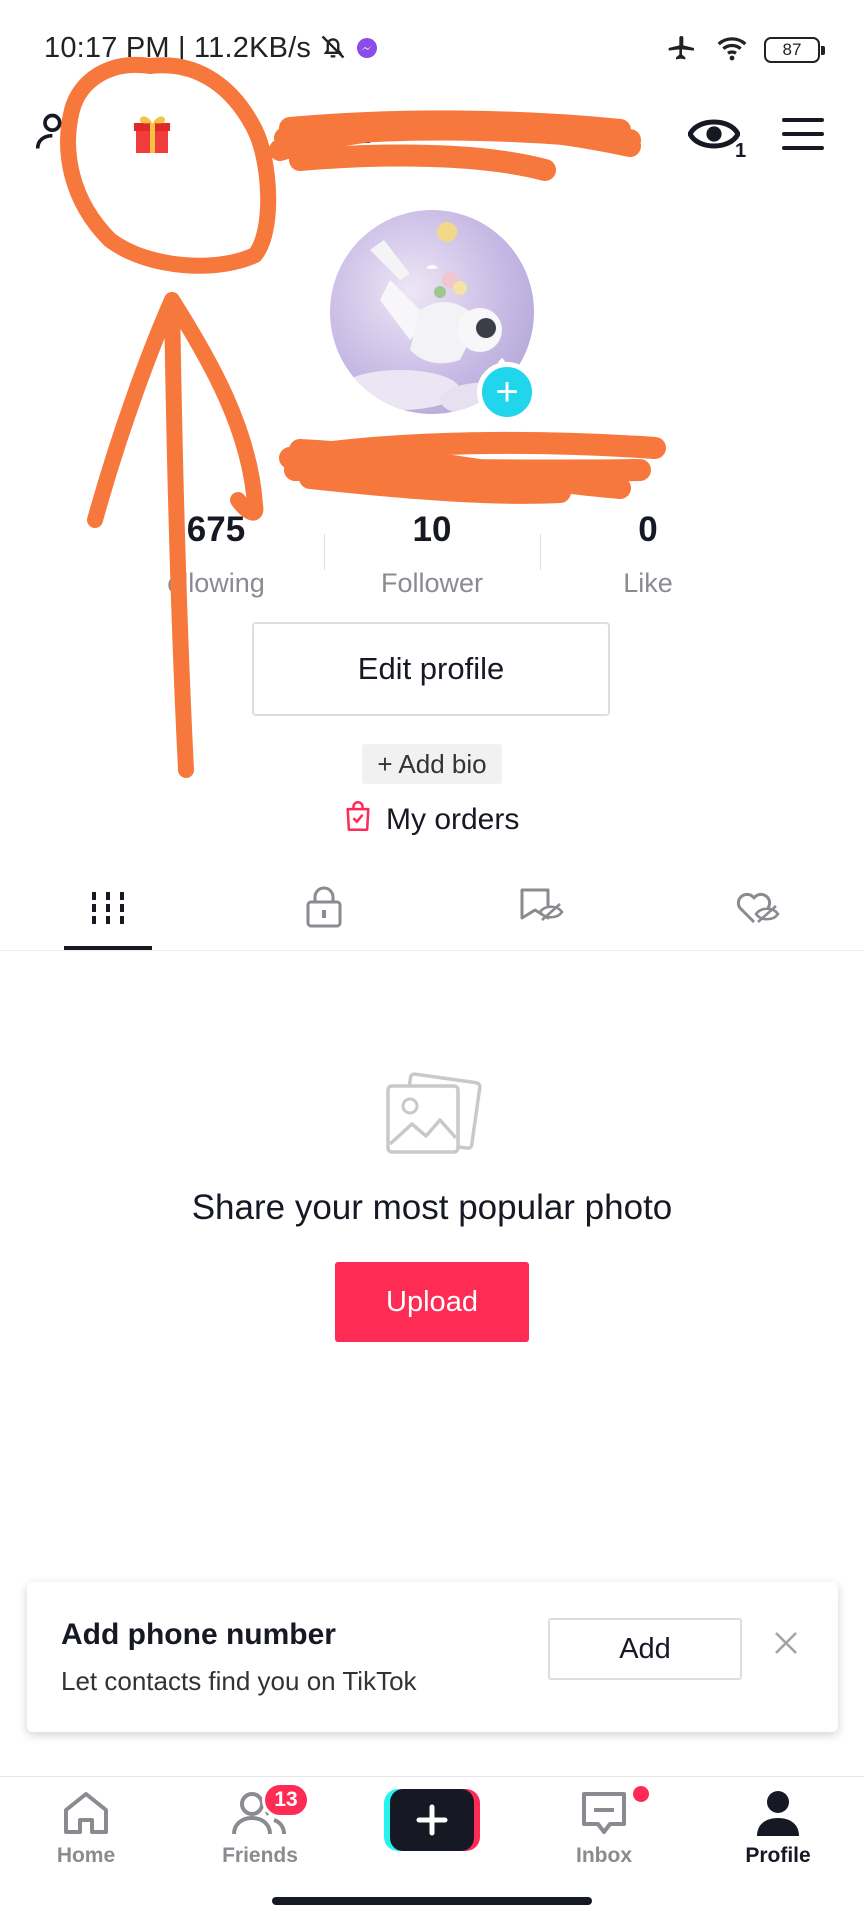  What do you see at coordinates (358, 820) in the screenshot?
I see `shopping-bag-icon` at bounding box center [358, 820].